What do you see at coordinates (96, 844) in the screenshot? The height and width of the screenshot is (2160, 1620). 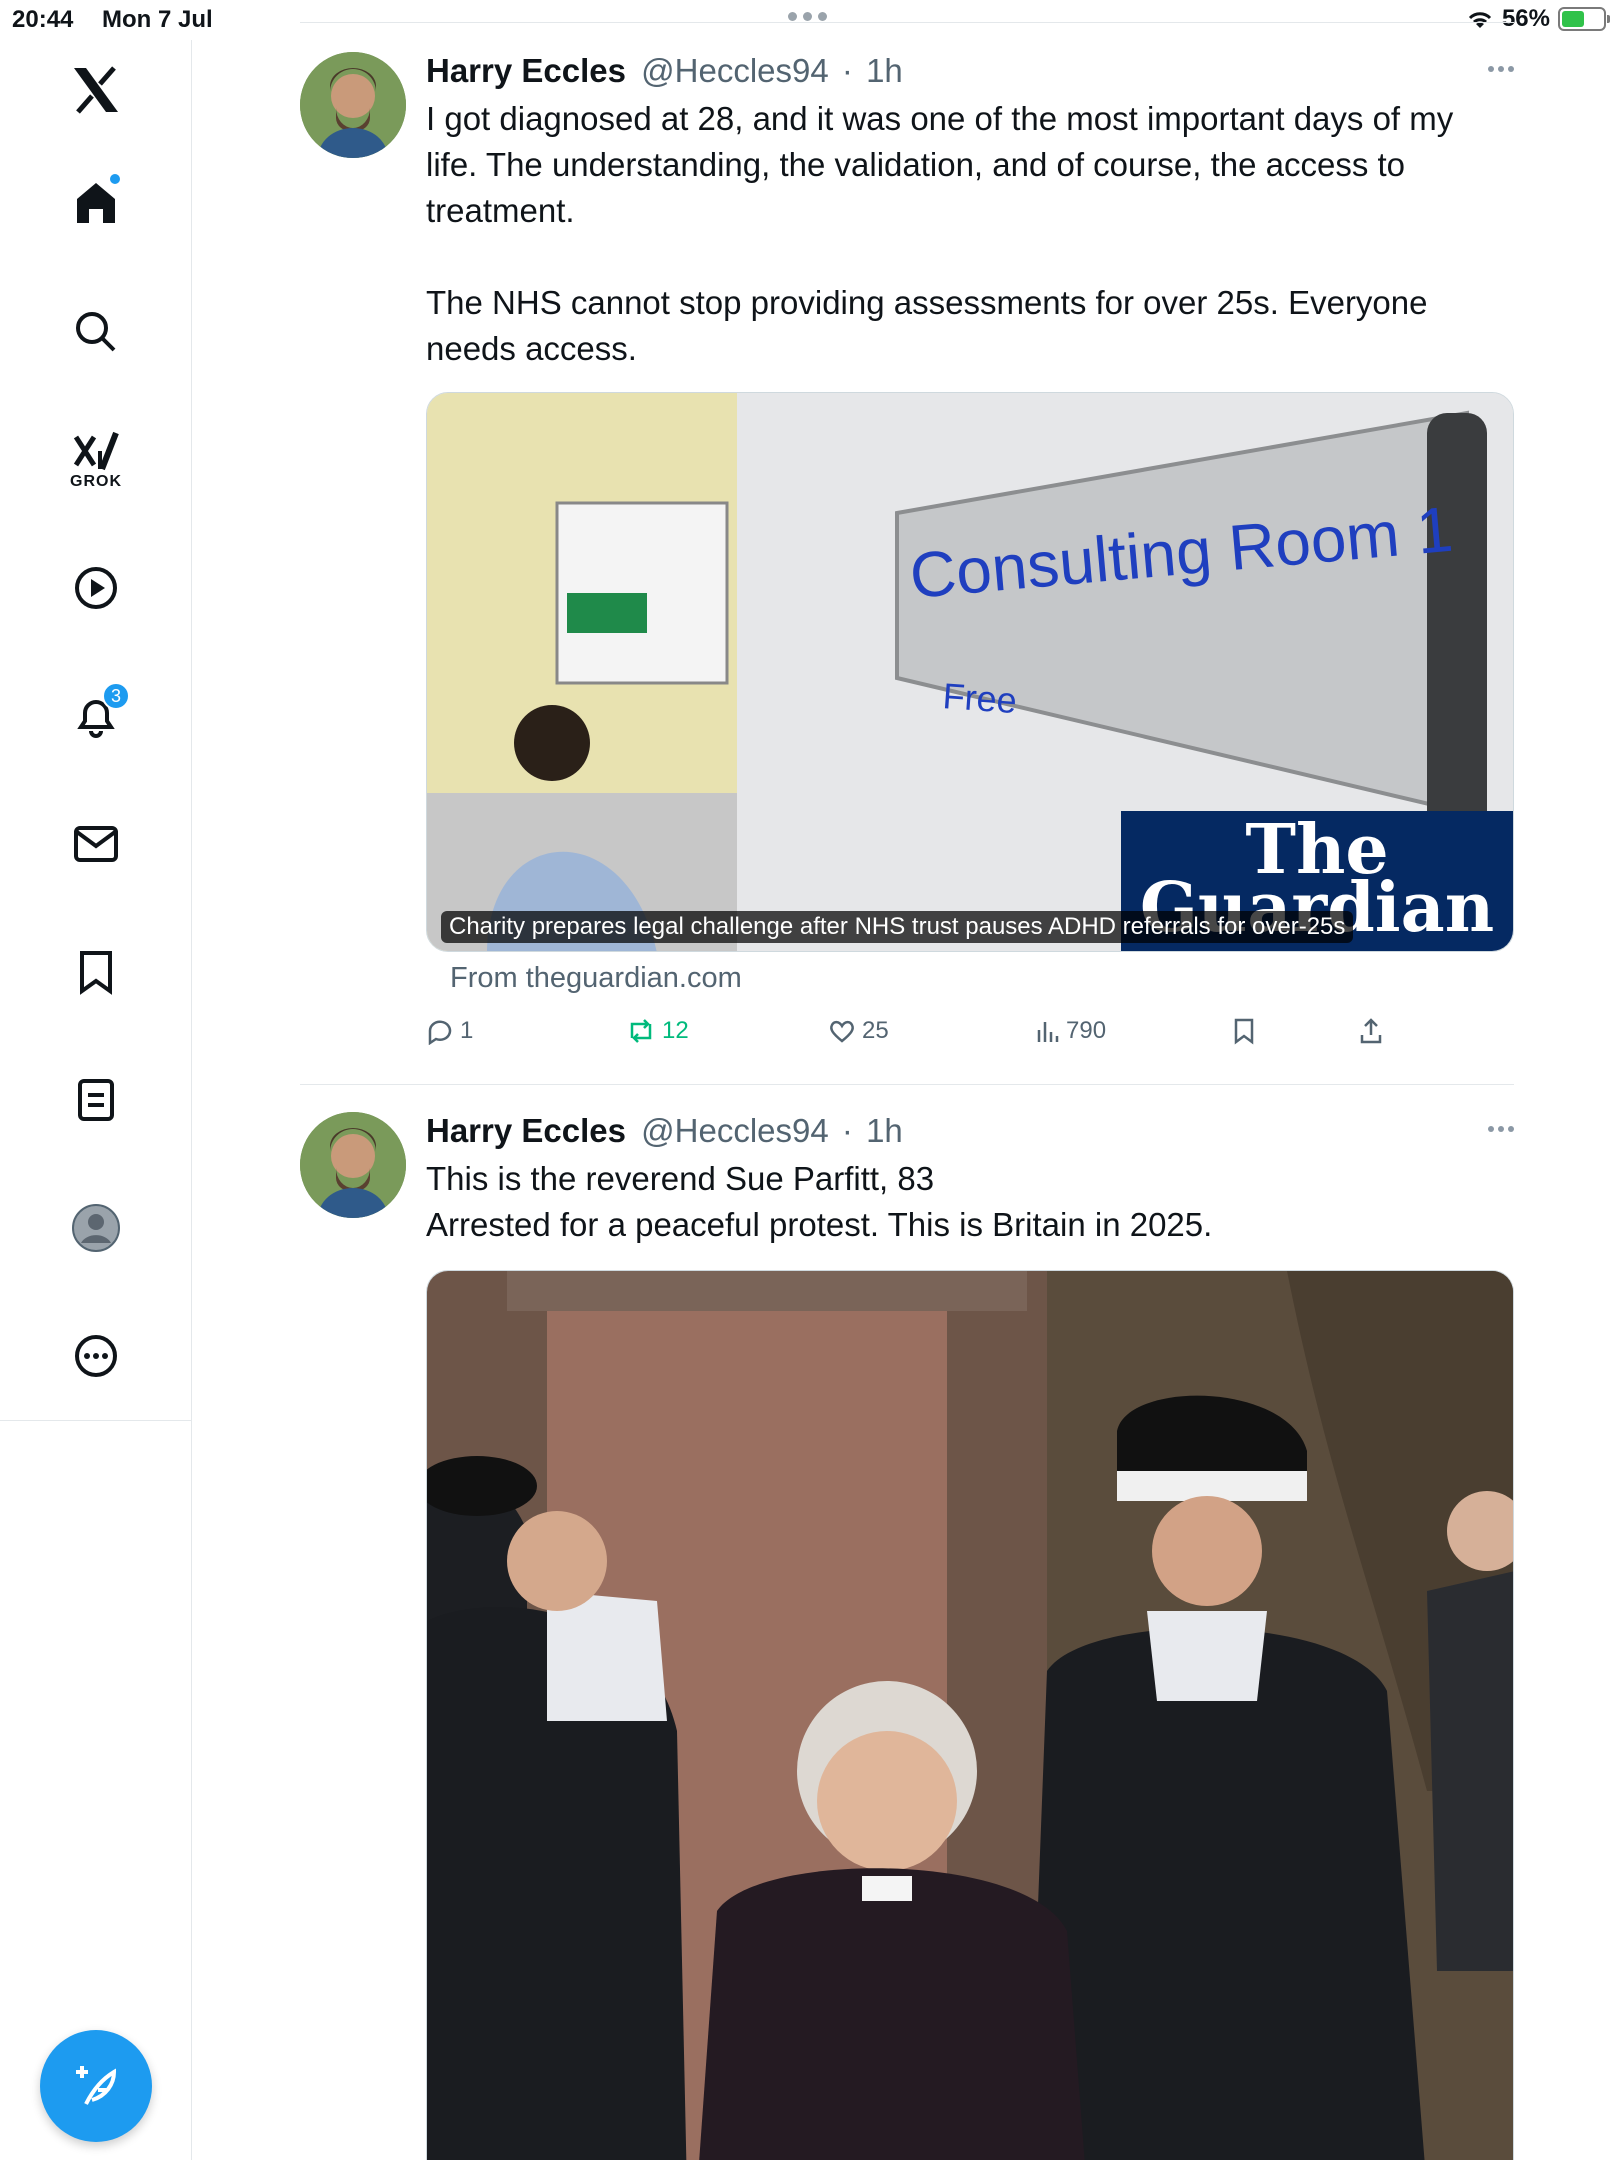 I see `messages-icon` at bounding box center [96, 844].